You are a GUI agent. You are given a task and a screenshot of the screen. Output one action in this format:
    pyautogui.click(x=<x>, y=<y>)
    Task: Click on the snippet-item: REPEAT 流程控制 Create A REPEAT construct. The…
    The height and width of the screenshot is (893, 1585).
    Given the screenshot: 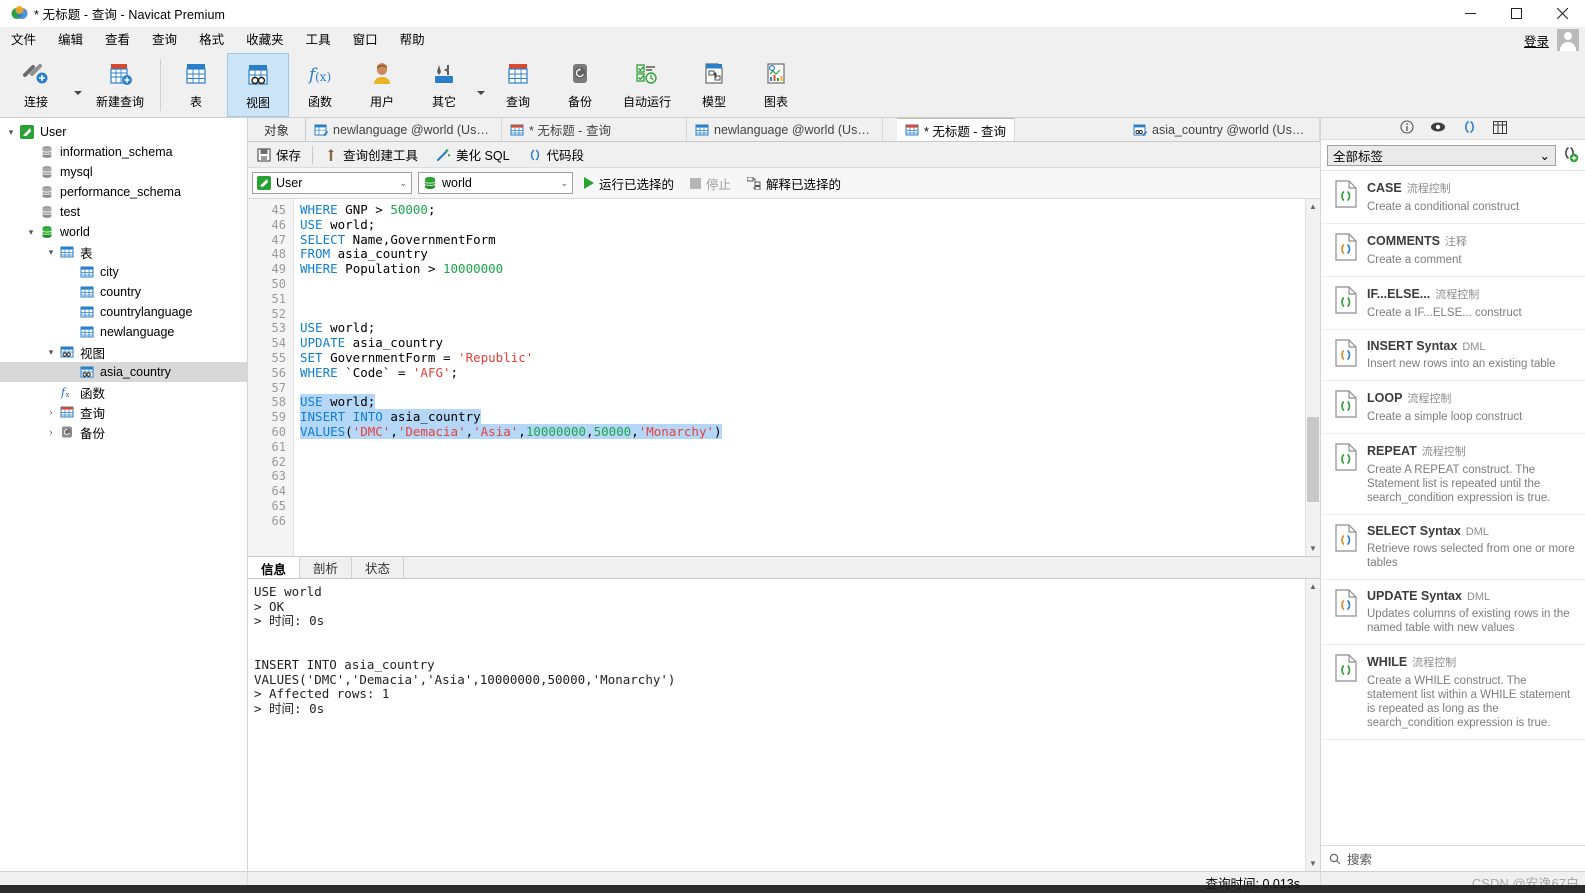 What is the action you would take?
    pyautogui.click(x=1453, y=474)
    